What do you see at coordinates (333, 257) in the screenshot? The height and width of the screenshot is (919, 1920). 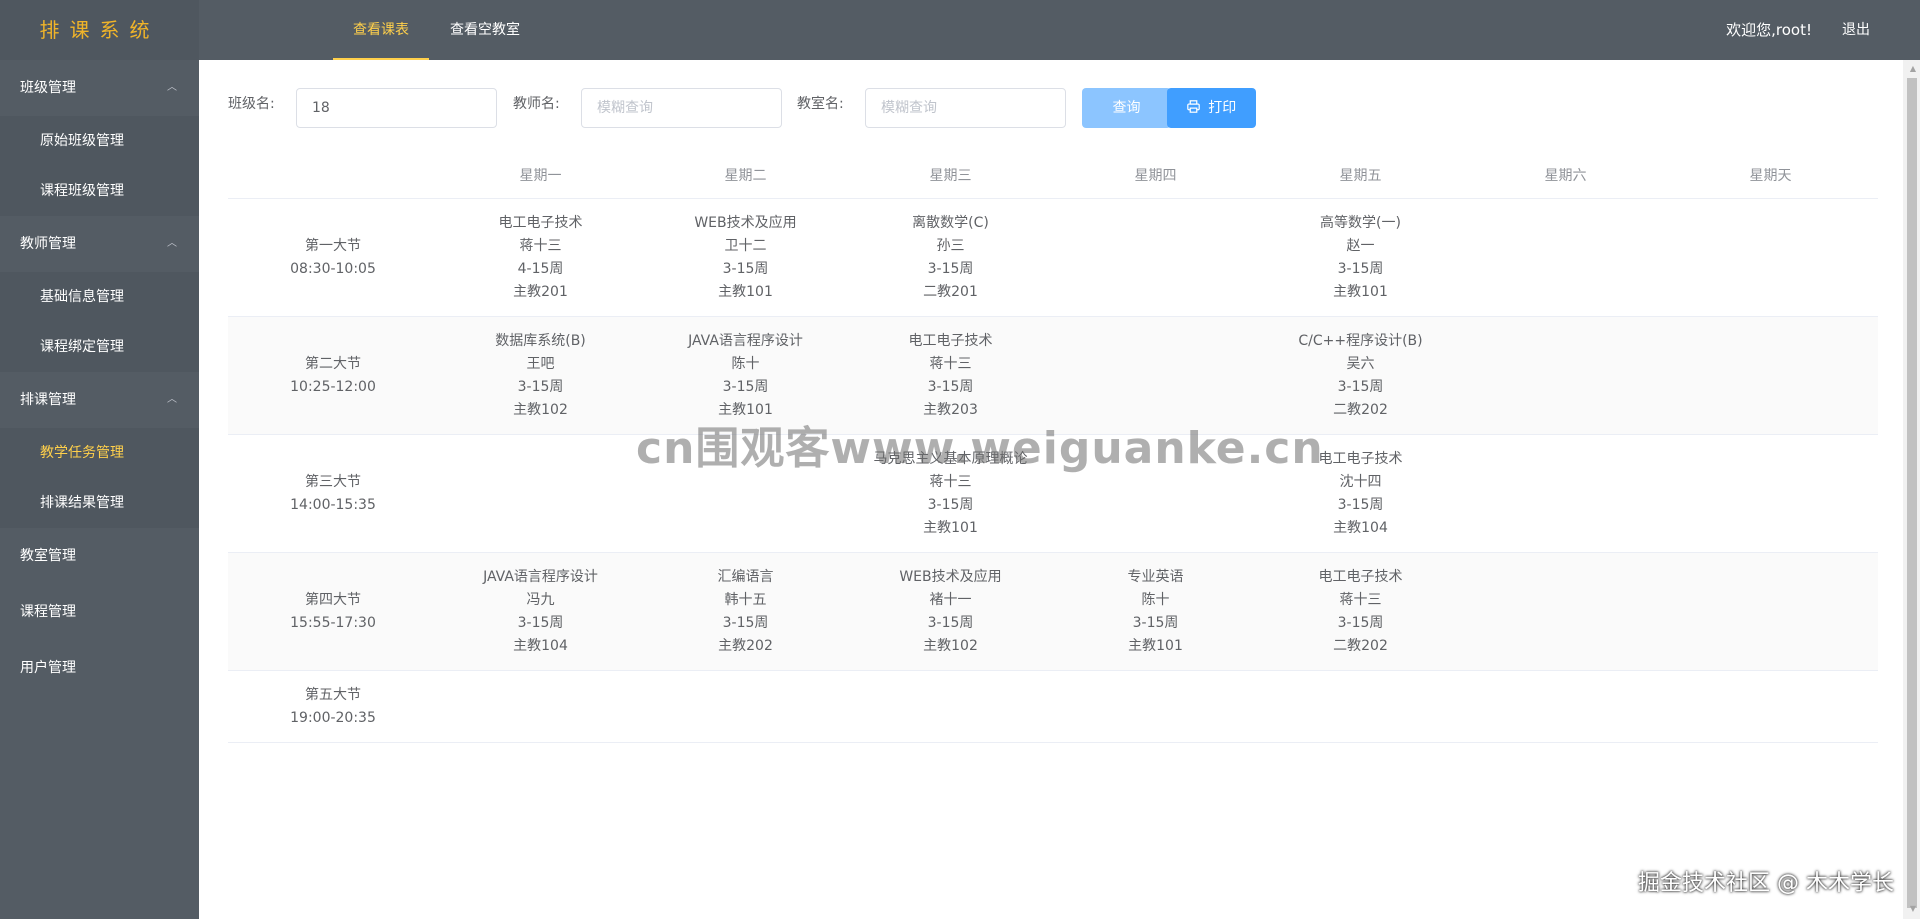 I see `period-label: 第一大节 08:30-10:05` at bounding box center [333, 257].